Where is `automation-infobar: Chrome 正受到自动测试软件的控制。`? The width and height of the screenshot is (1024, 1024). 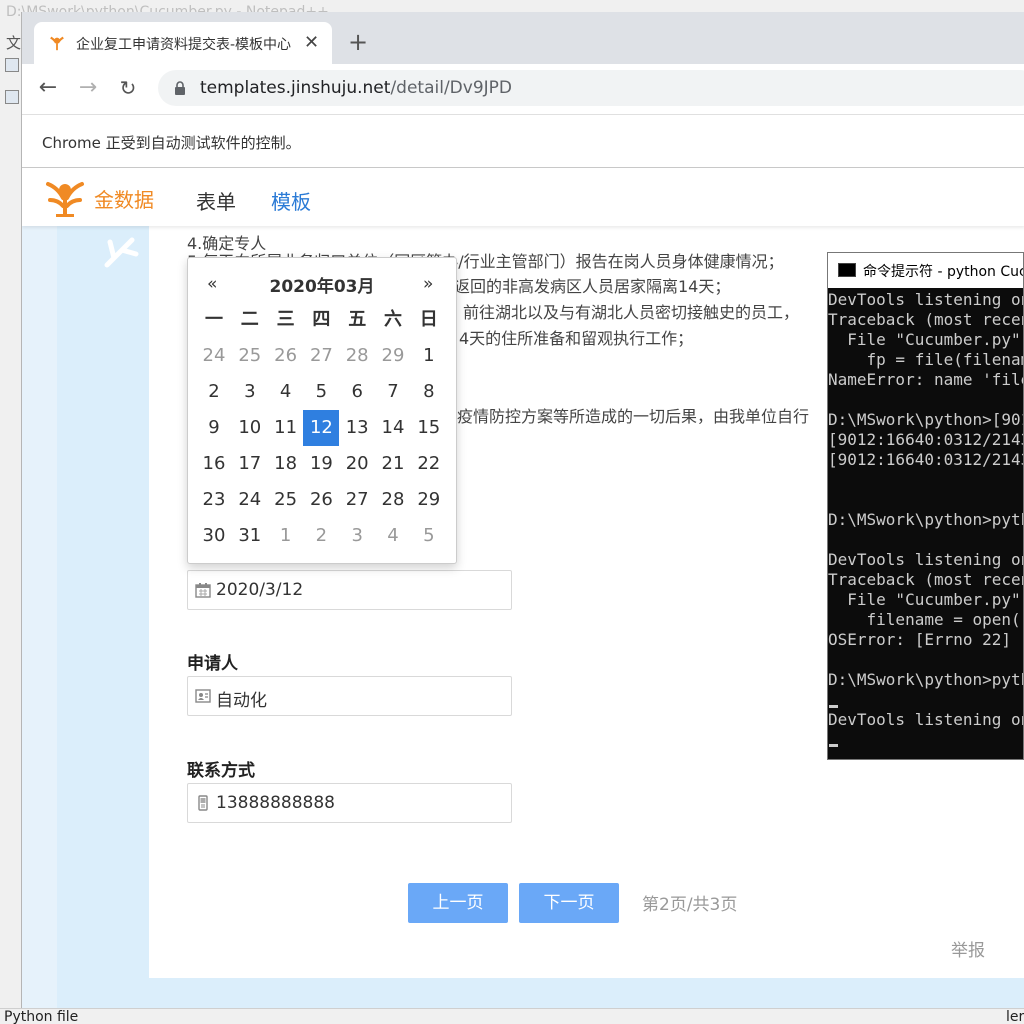 automation-infobar: Chrome 正受到自动测试软件的控制。 is located at coordinates (523, 141).